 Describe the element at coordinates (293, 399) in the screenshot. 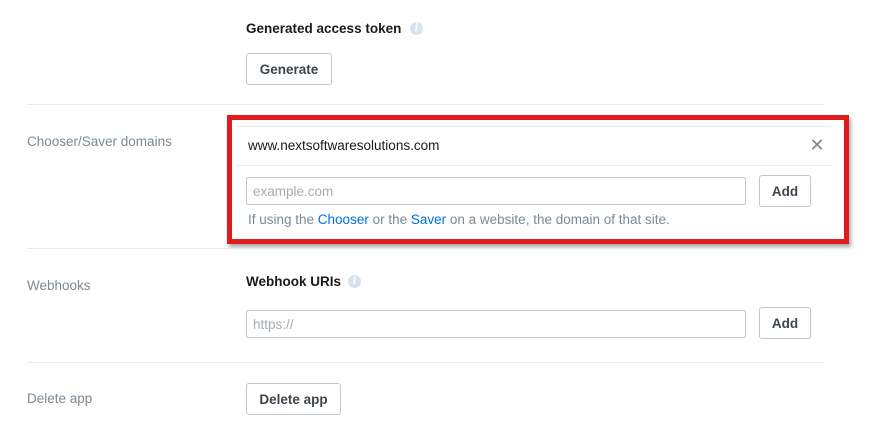

I see `delete-app-button: Delete app` at that location.